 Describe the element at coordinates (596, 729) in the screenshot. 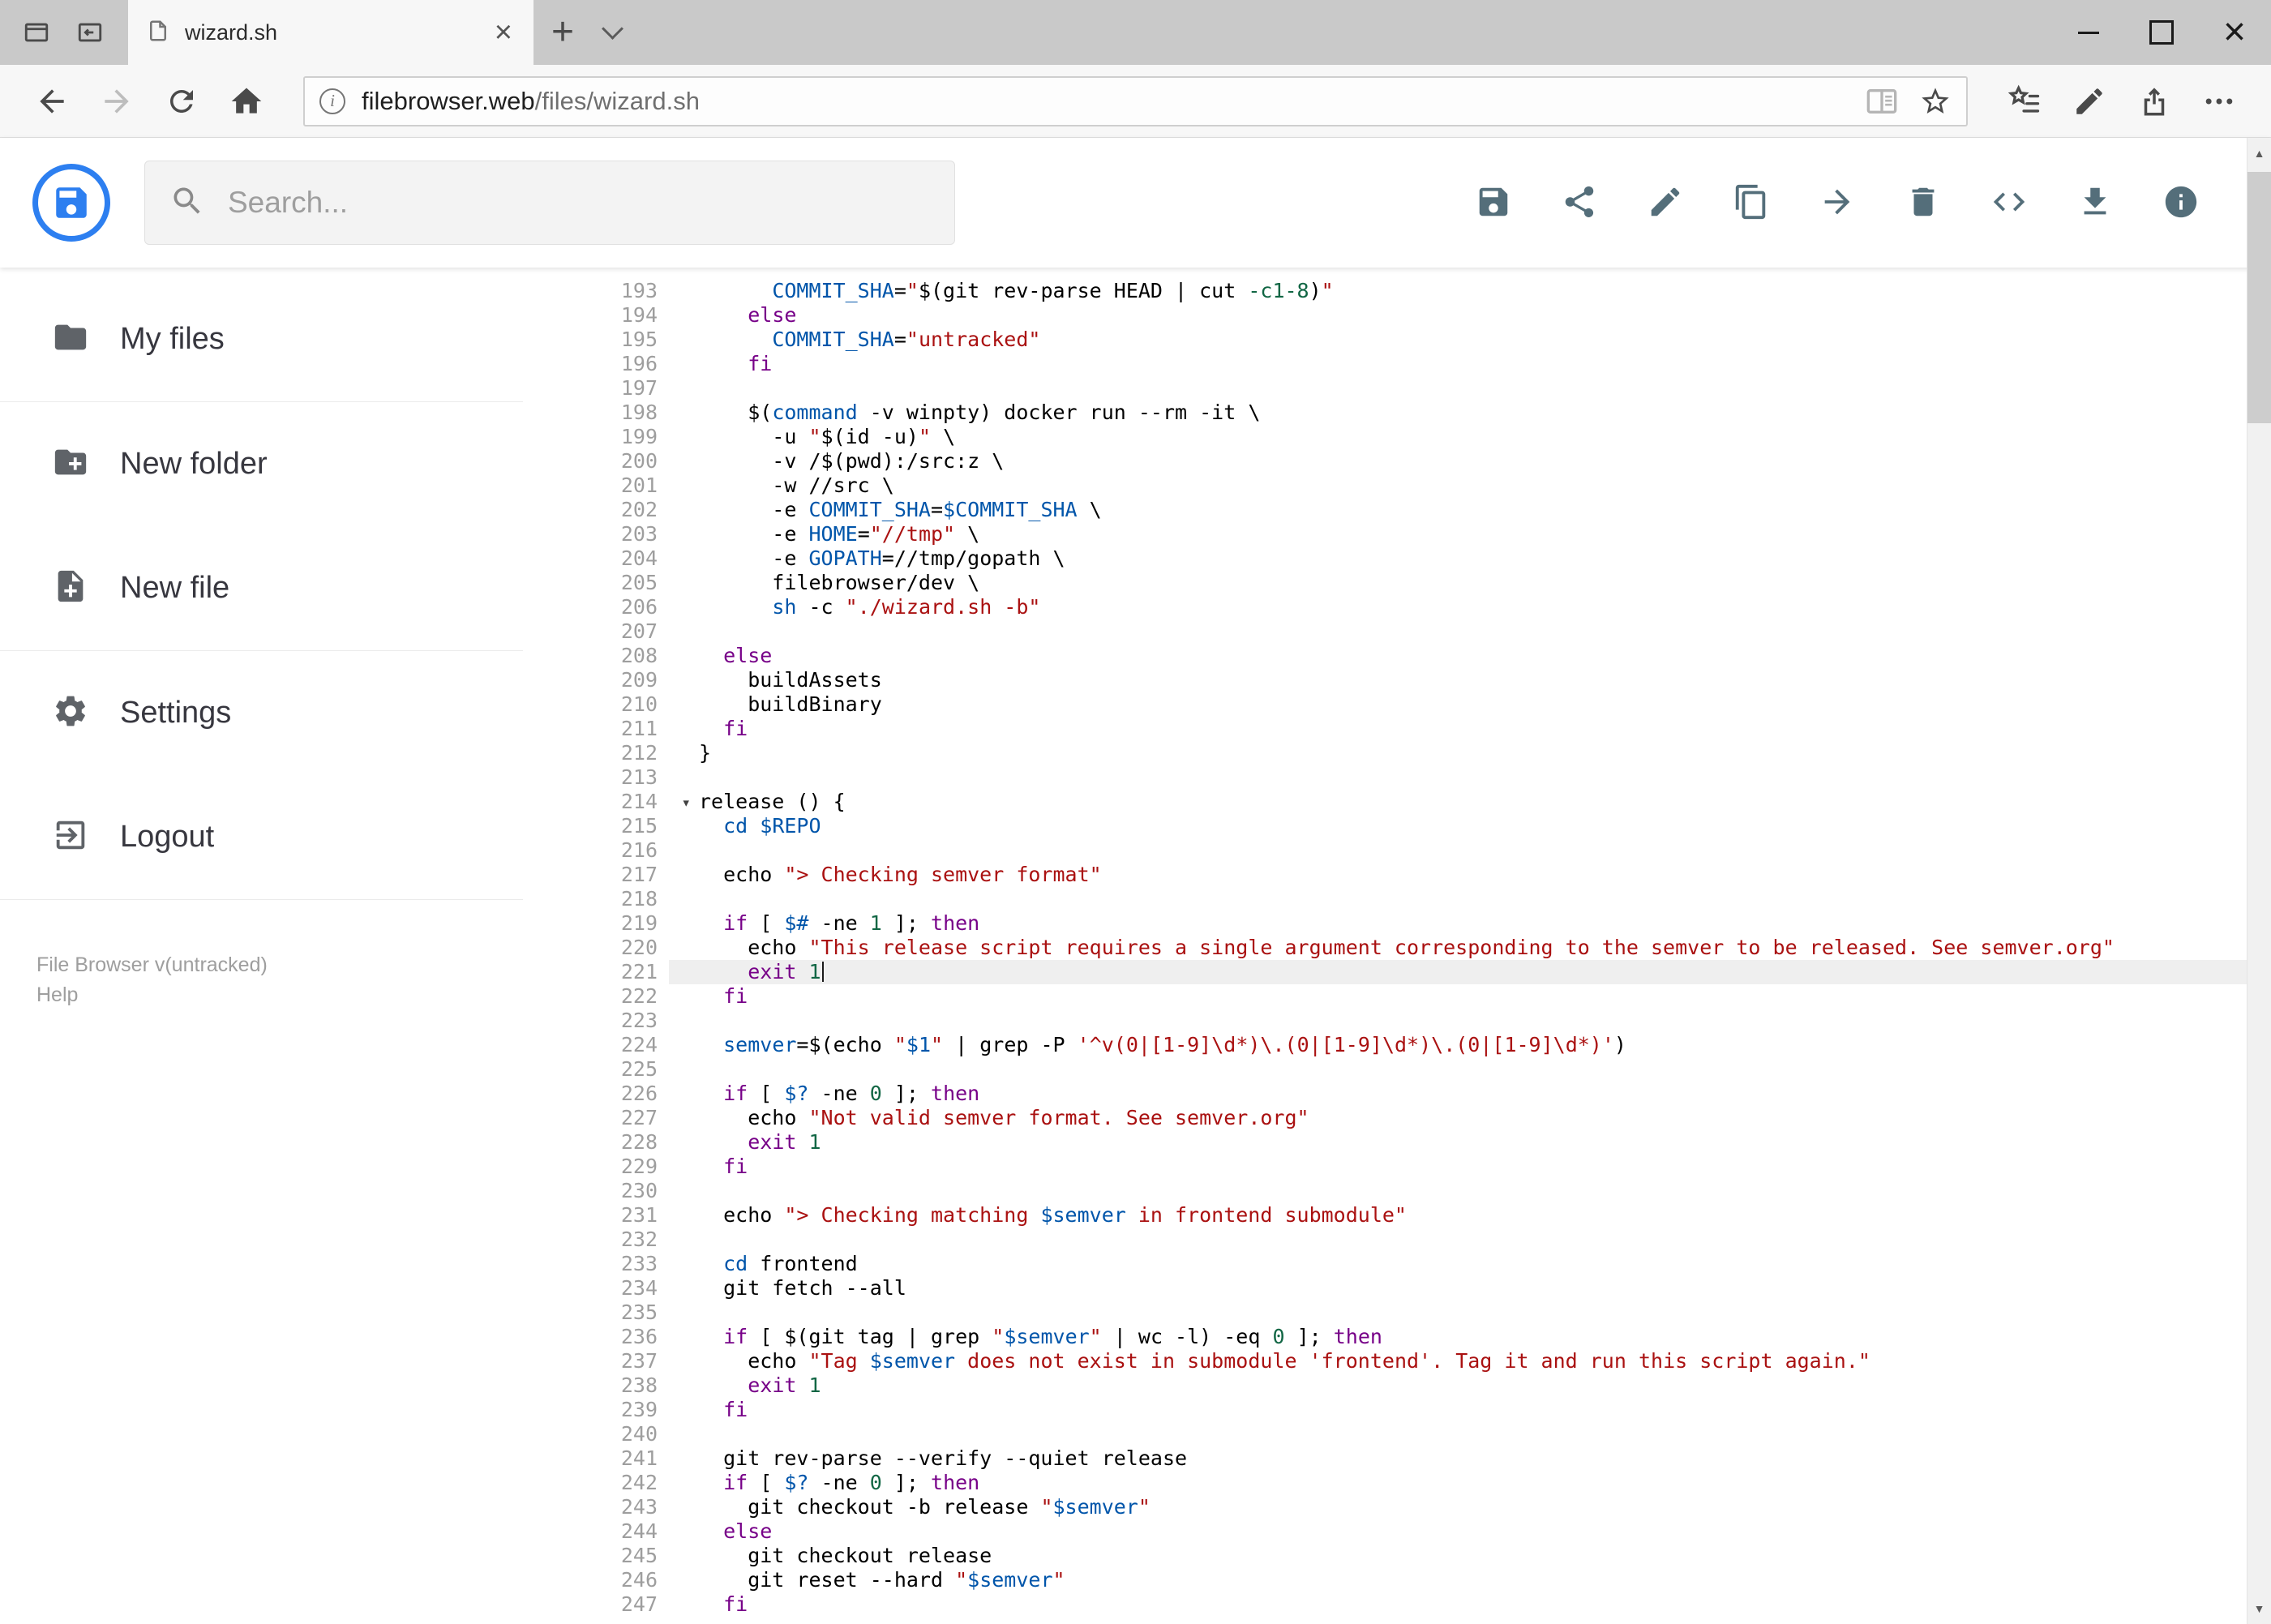

I see `line-number: 211` at that location.